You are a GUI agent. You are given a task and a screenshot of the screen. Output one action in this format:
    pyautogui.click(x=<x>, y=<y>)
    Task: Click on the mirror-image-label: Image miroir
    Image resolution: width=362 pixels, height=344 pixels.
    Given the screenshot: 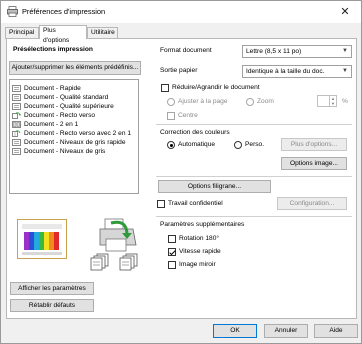 What is the action you would take?
    pyautogui.click(x=197, y=264)
    